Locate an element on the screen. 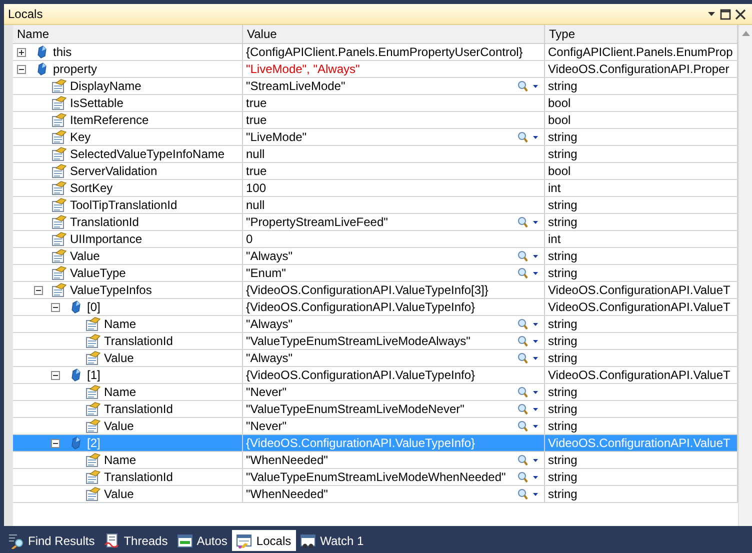 Image resolution: width=752 pixels, height=553 pixels. tree-row: TranslationId "PropertyStreamLiveFeed" string is located at coordinates (375, 222).